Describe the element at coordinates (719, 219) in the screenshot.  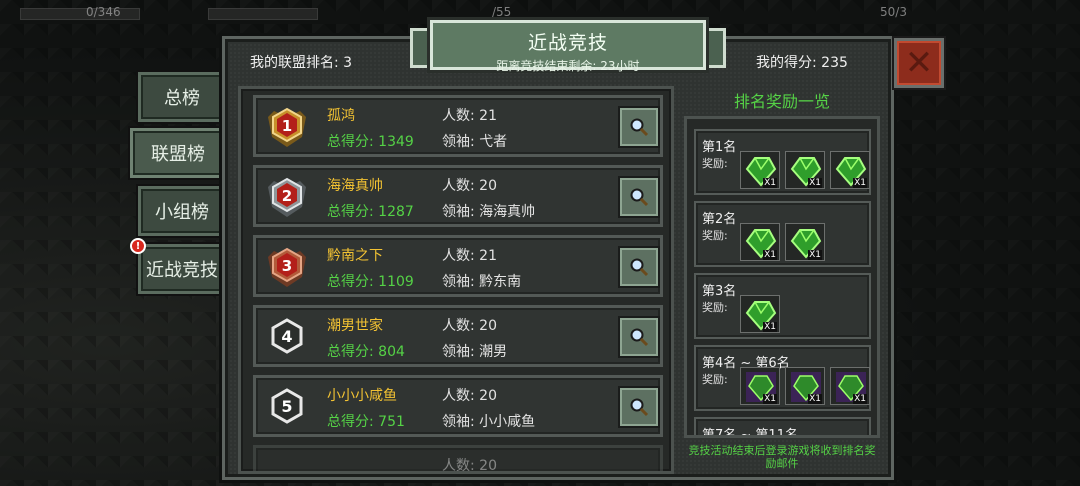
I see `reward-rank: 第2名` at that location.